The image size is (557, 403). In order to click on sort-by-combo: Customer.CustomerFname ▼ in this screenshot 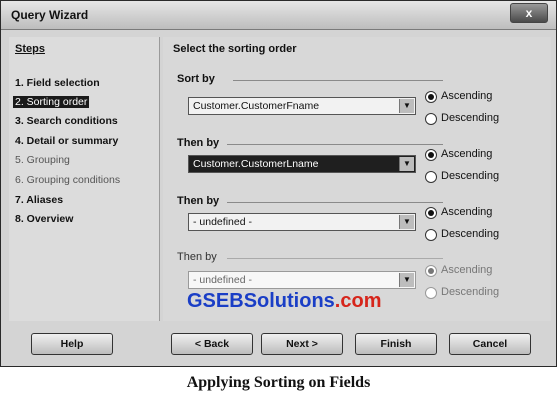, I will do `click(302, 106)`.